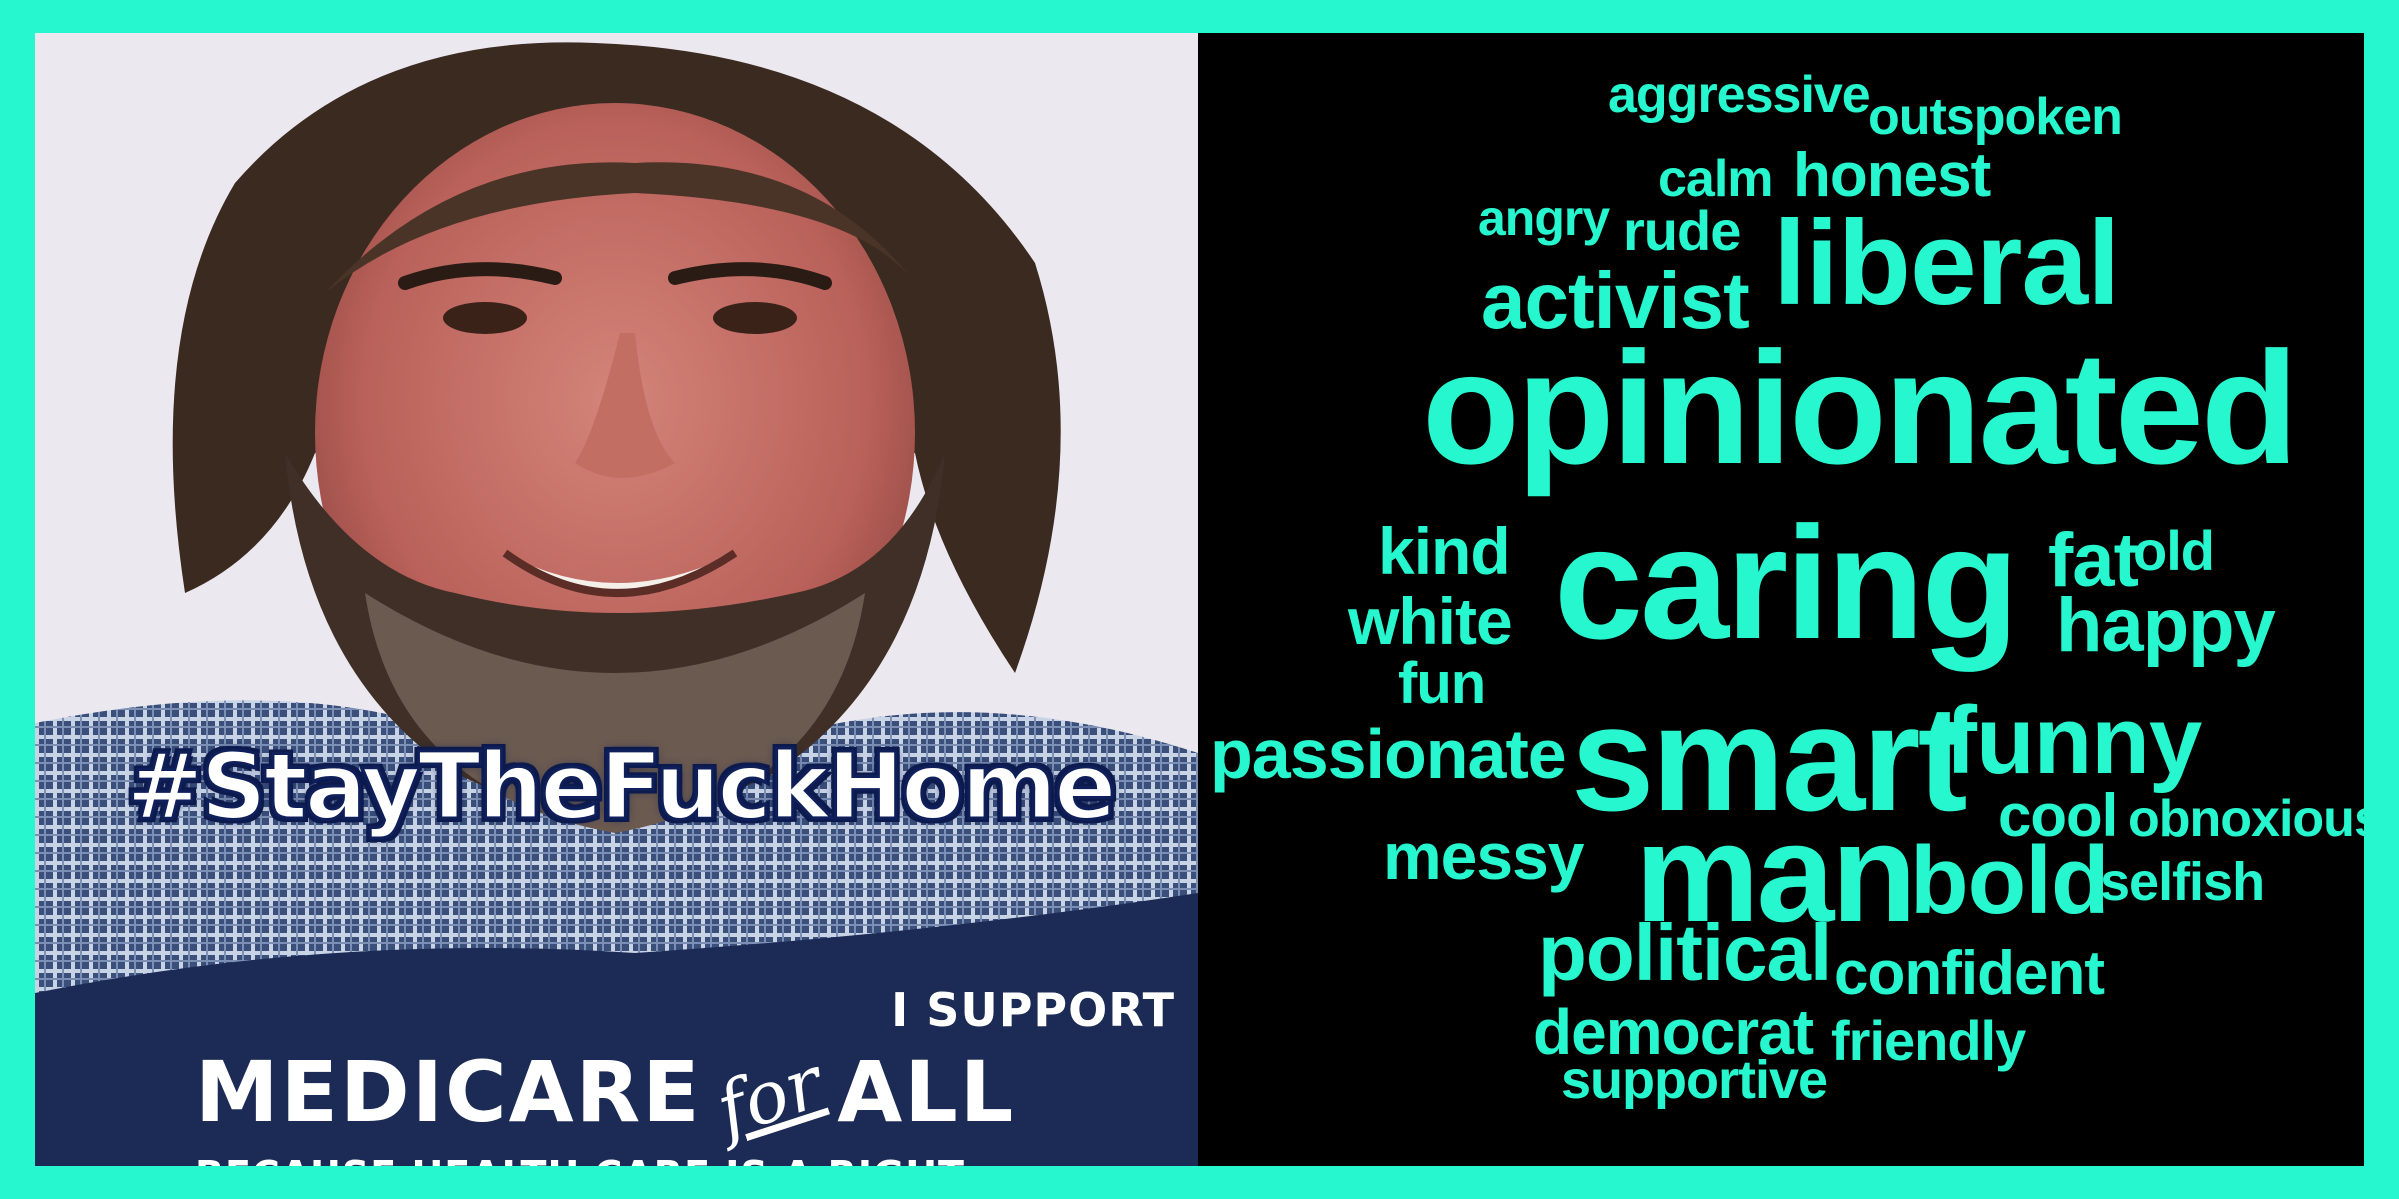 The image size is (2399, 1199). What do you see at coordinates (448, 1092) in the screenshot?
I see `medicare-word: MEDICARE` at bounding box center [448, 1092].